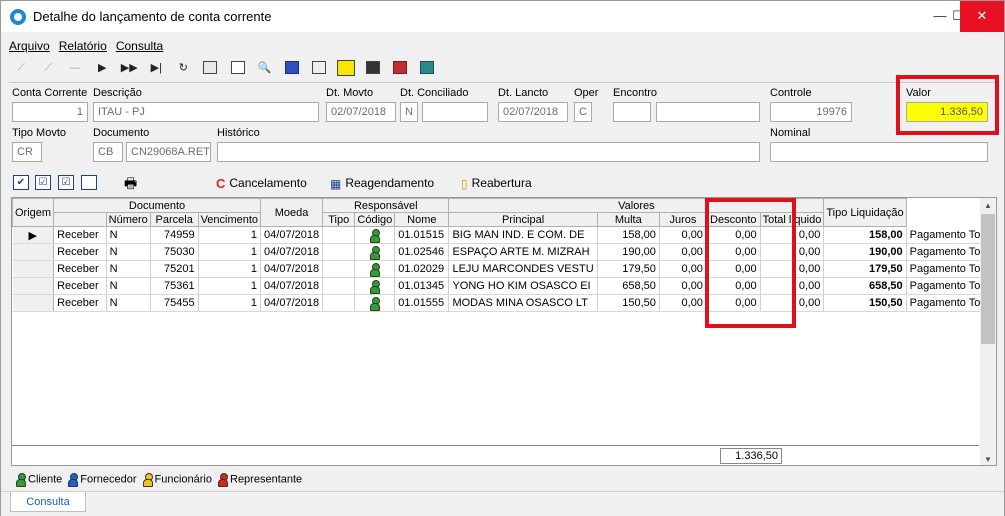 The width and height of the screenshot is (1005, 516). What do you see at coordinates (80, 235) in the screenshot?
I see `cell-origem: Receber` at bounding box center [80, 235].